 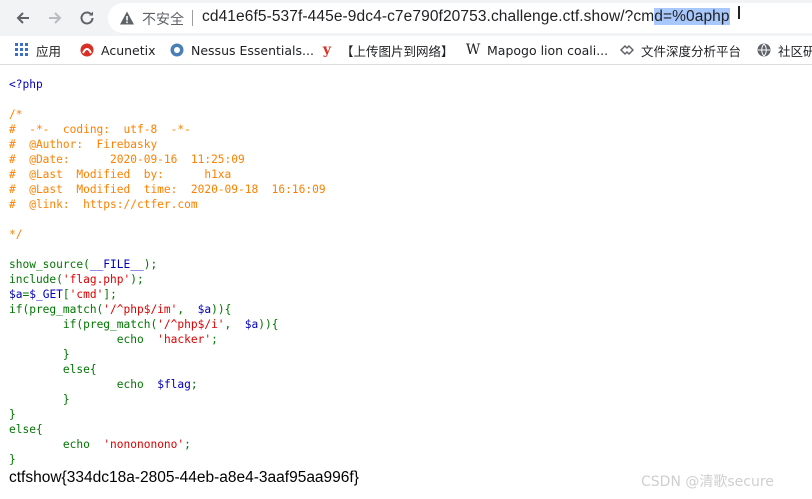 What do you see at coordinates (16, 114) in the screenshot?
I see `code-comment-line: /*` at bounding box center [16, 114].